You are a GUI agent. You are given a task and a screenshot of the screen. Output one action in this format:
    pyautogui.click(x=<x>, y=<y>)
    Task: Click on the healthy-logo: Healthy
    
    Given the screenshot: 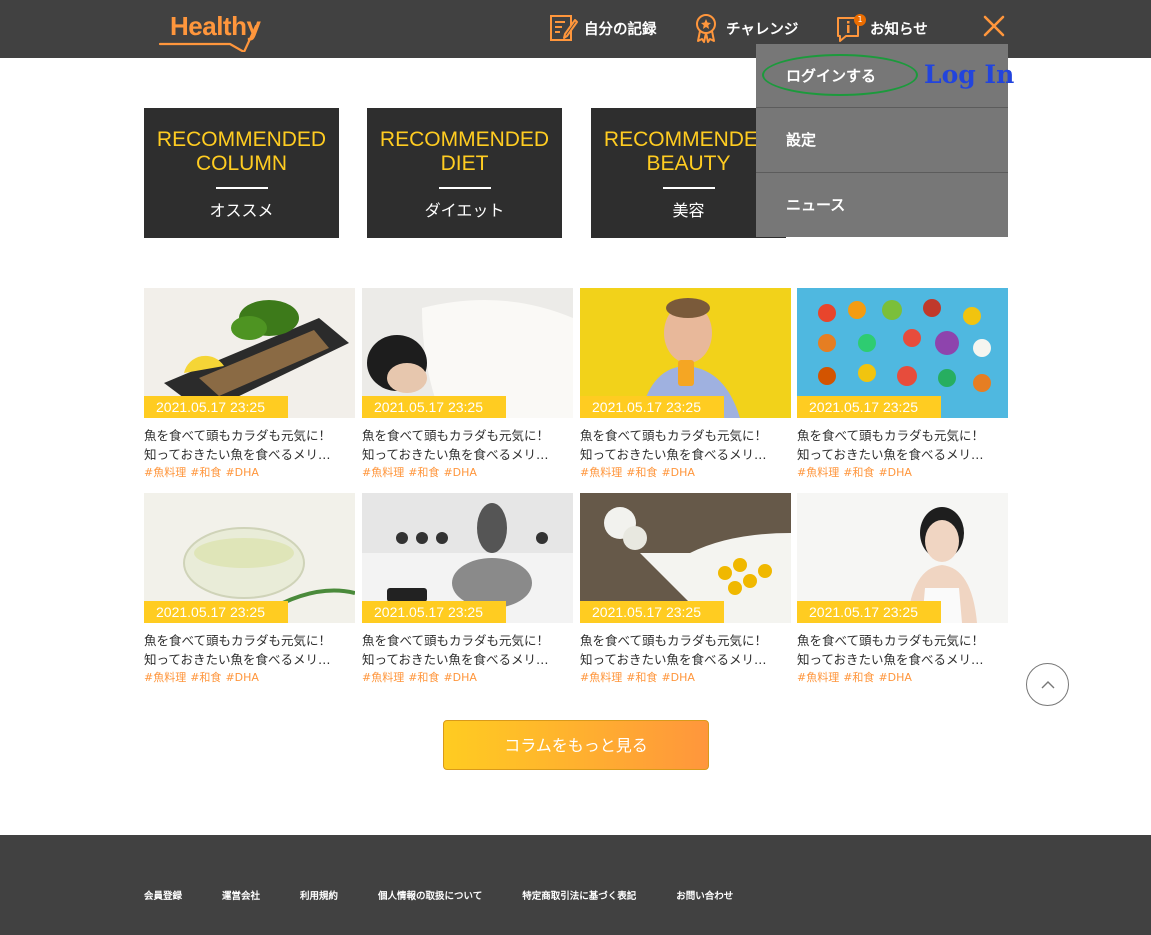 What is the action you would take?
    pyautogui.click(x=209, y=30)
    